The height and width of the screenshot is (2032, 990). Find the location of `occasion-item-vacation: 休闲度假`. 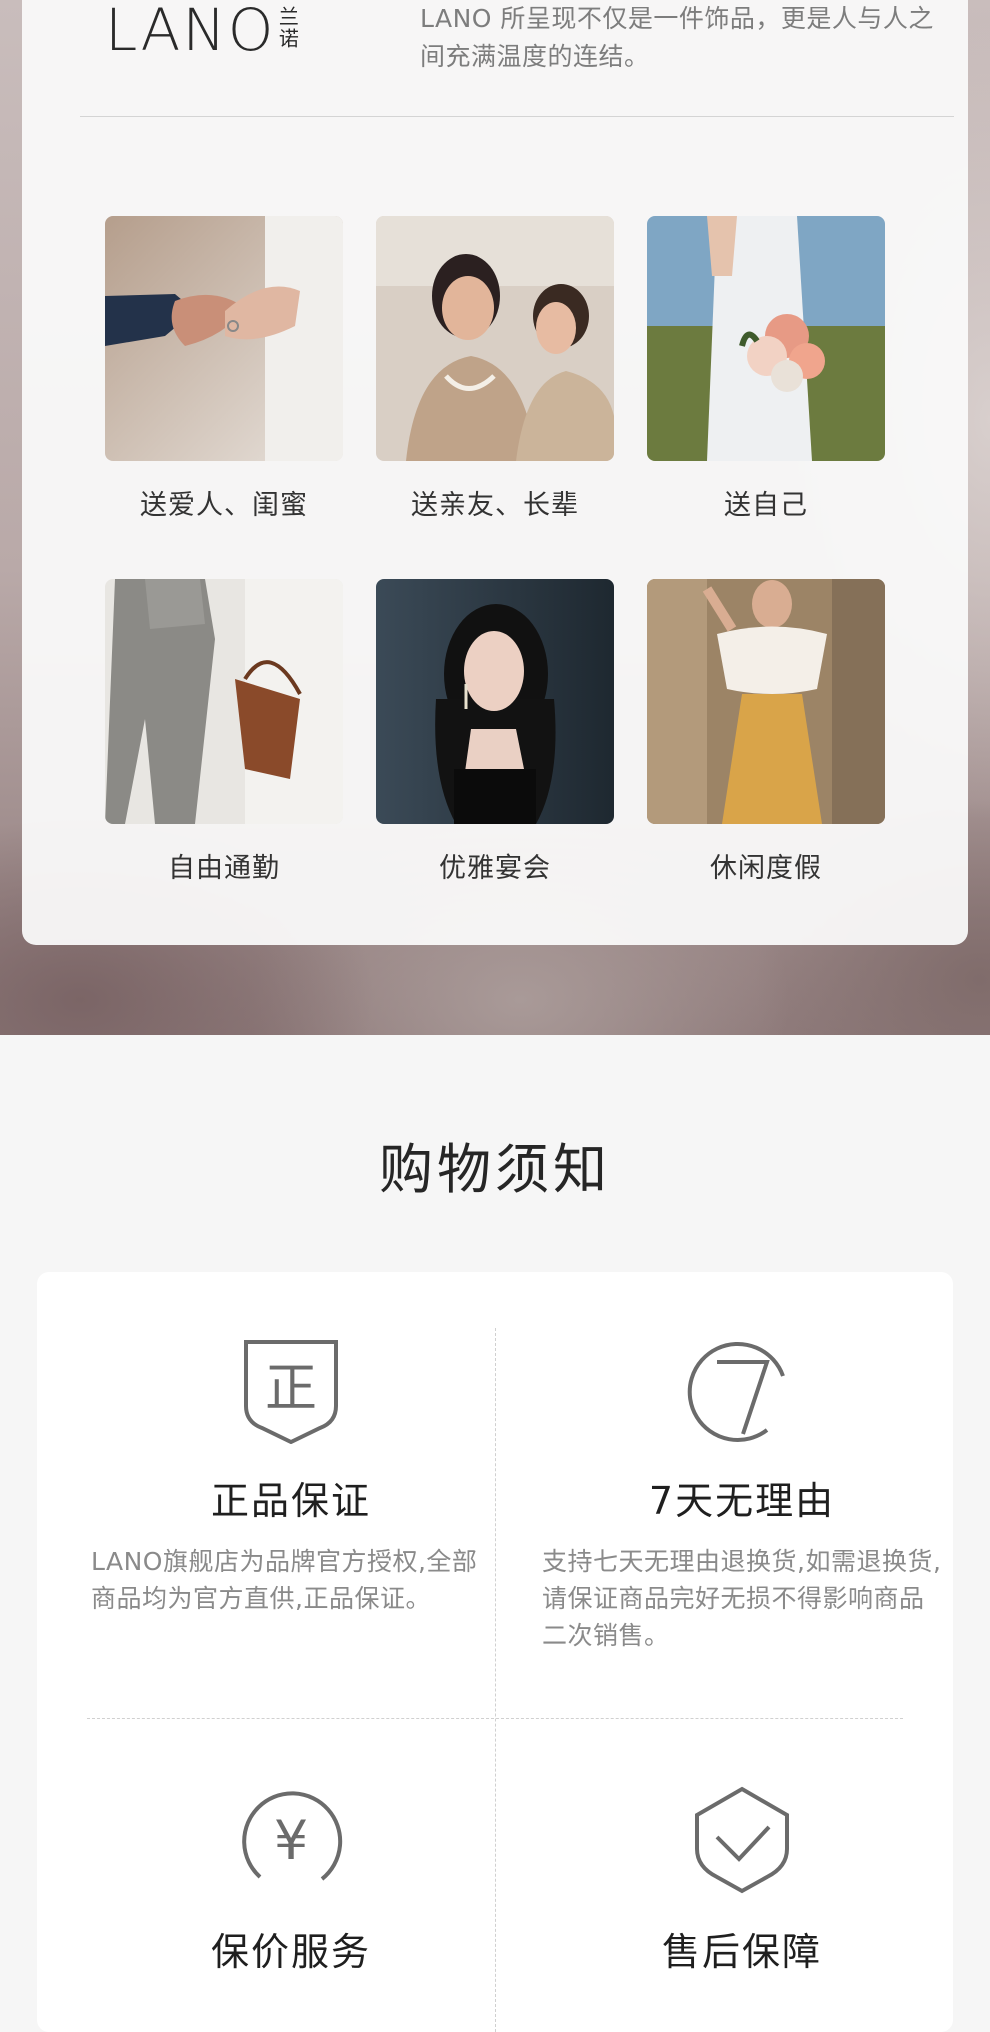

occasion-item-vacation: 休闲度假 is located at coordinates (766, 732).